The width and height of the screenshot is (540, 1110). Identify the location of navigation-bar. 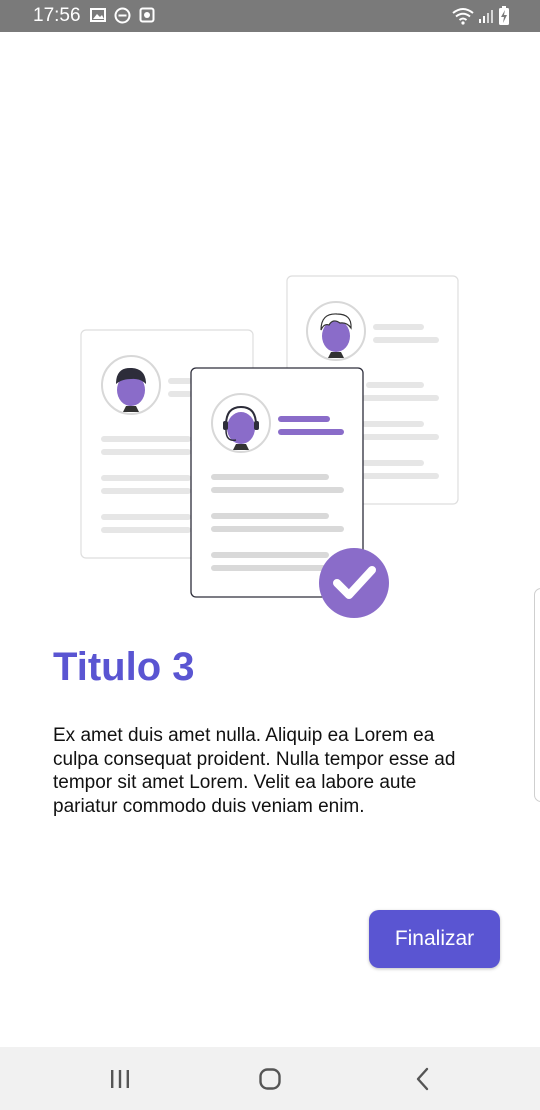
(270, 1078).